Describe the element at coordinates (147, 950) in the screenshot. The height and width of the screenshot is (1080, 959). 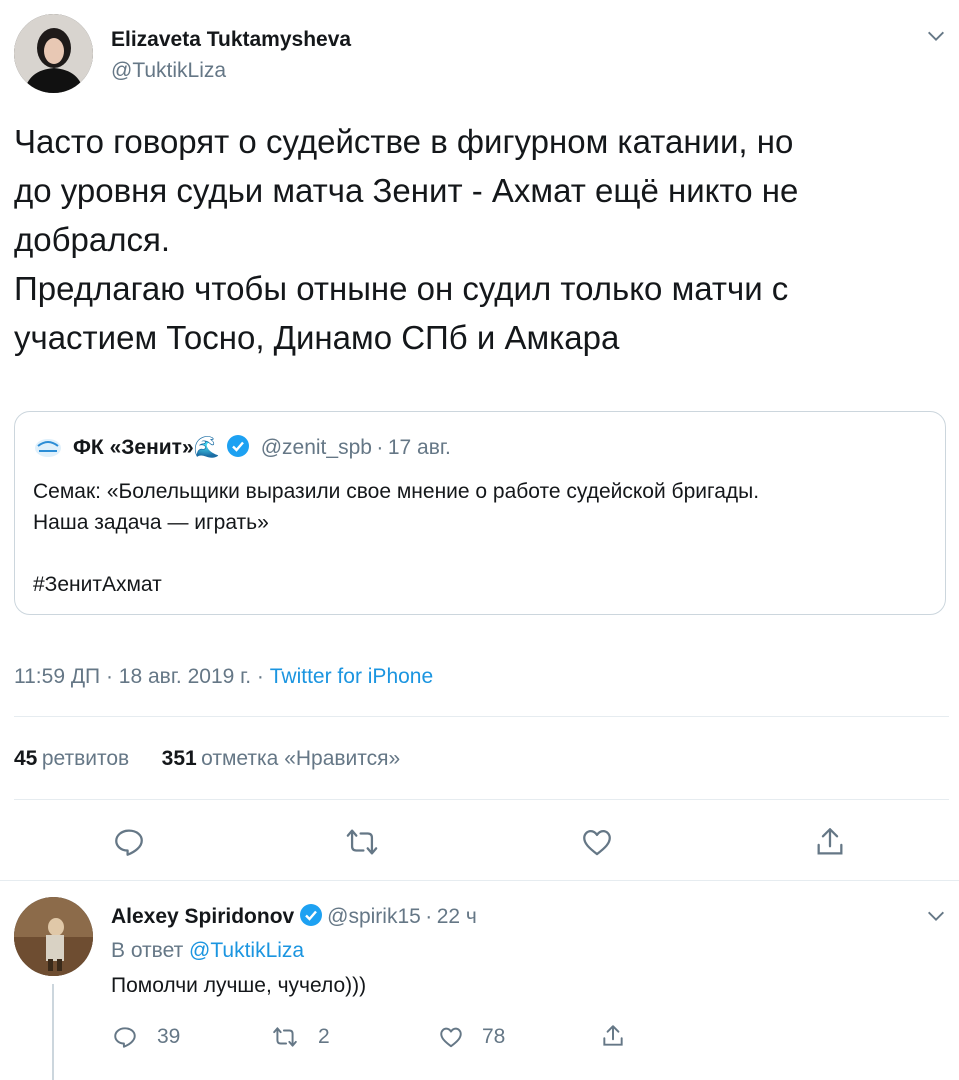
I see `in-reply-prefix: В ответ` at that location.